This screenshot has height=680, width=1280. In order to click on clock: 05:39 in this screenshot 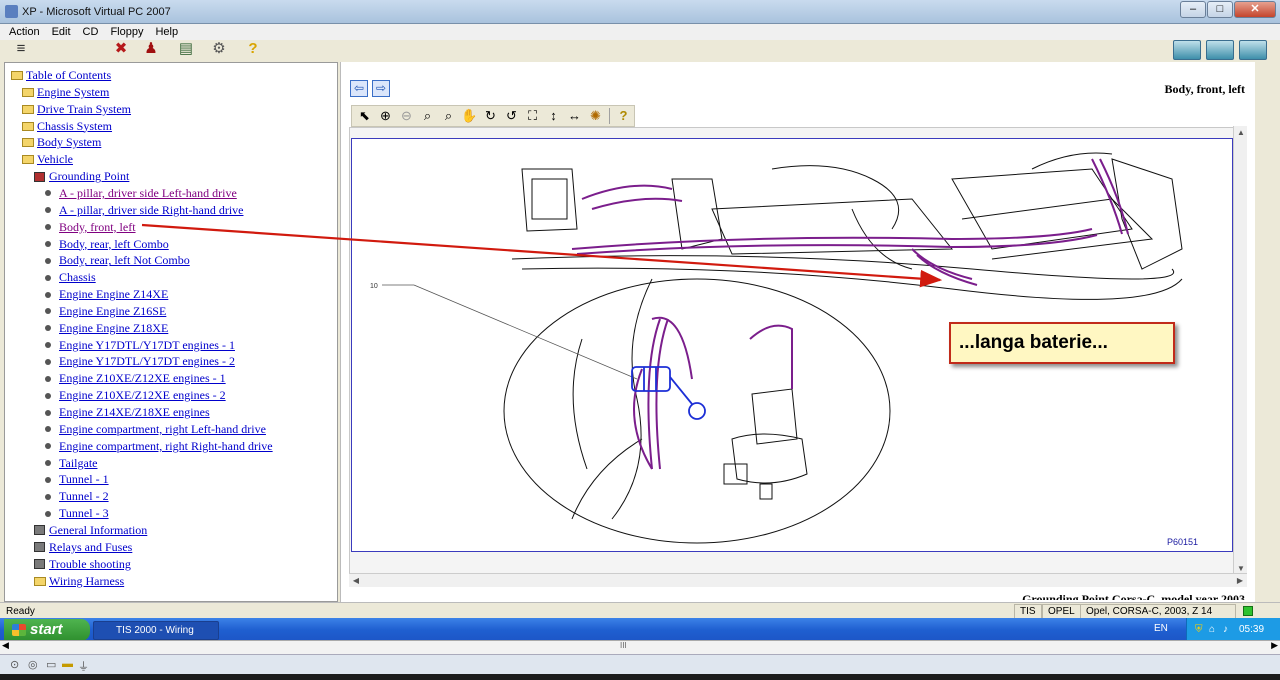, I will do `click(1252, 629)`.